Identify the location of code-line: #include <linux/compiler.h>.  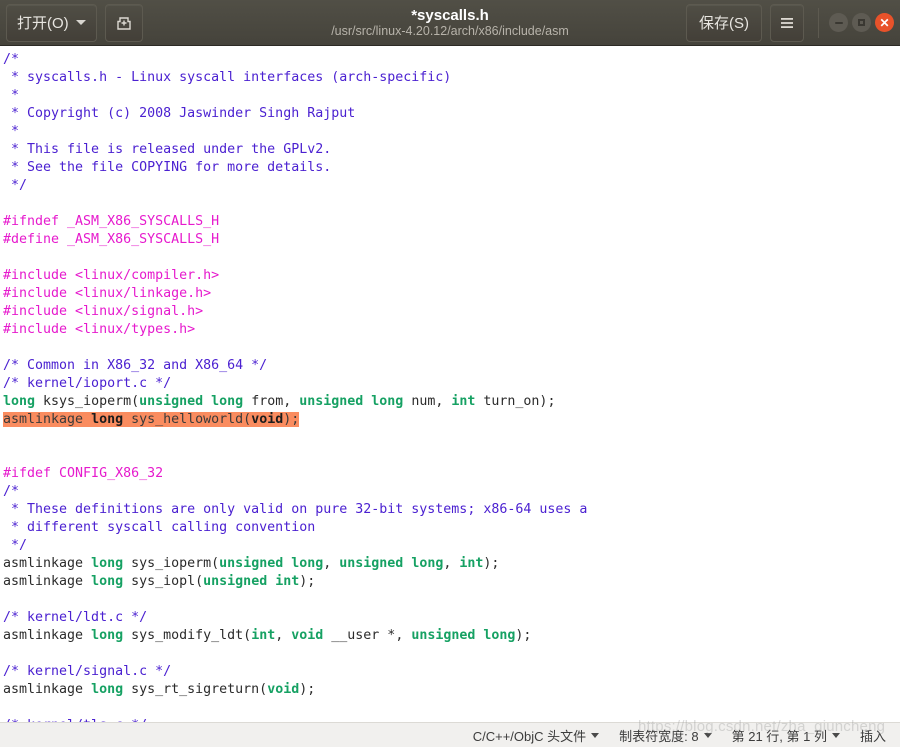
(451, 276).